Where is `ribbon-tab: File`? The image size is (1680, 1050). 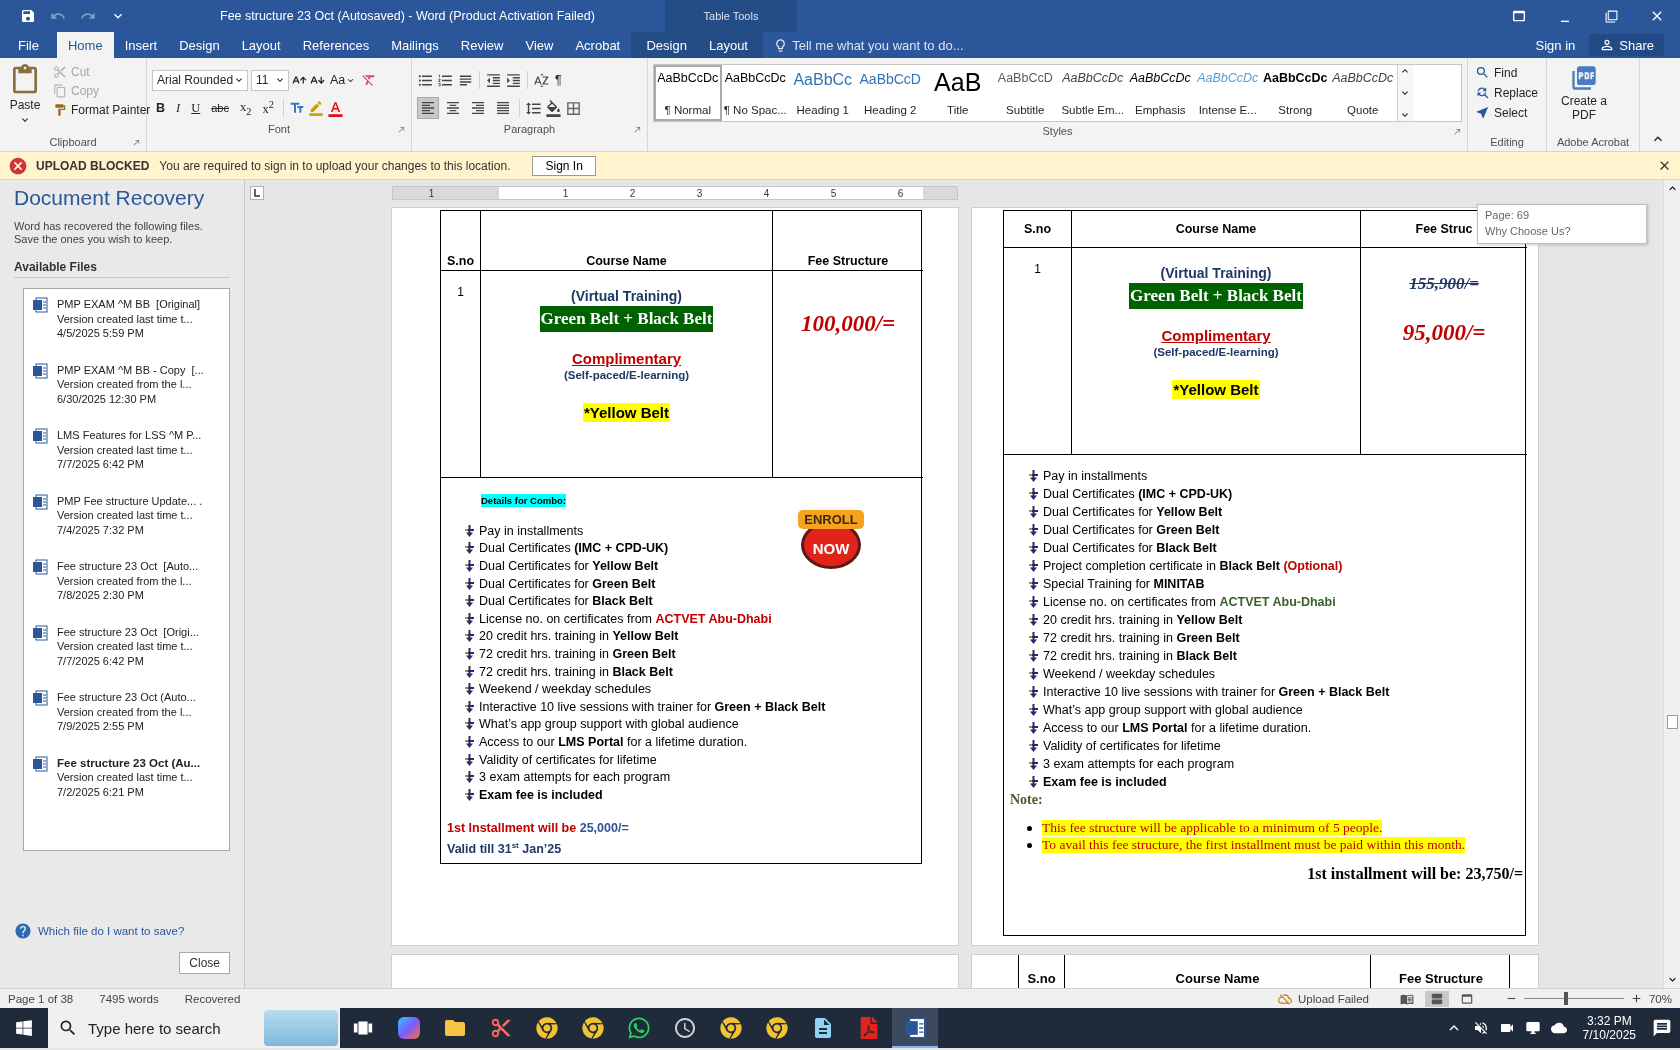
ribbon-tab: File is located at coordinates (28, 45).